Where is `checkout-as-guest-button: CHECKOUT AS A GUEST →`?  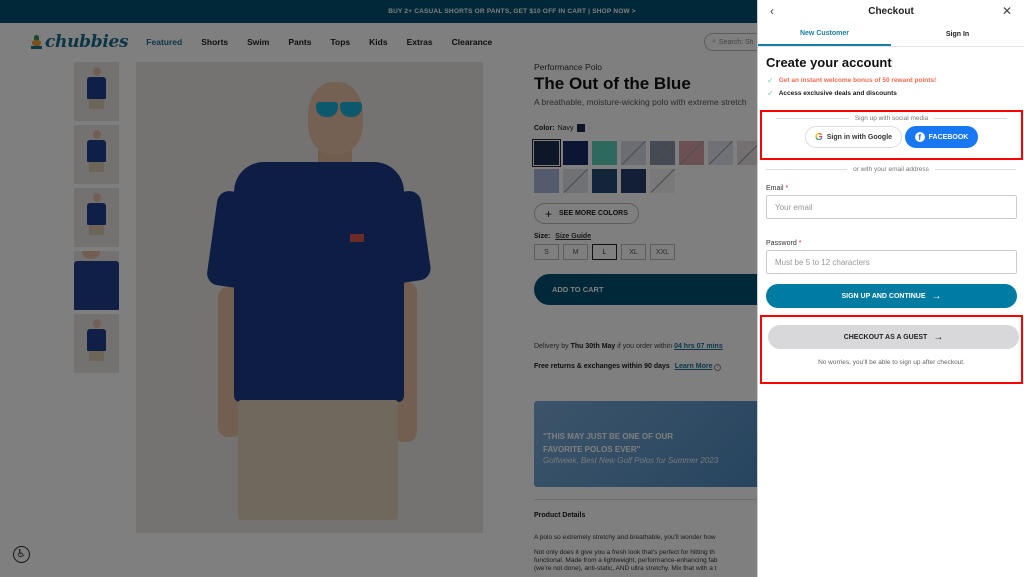
checkout-as-guest-button: CHECKOUT AS A GUEST → is located at coordinates (893, 337).